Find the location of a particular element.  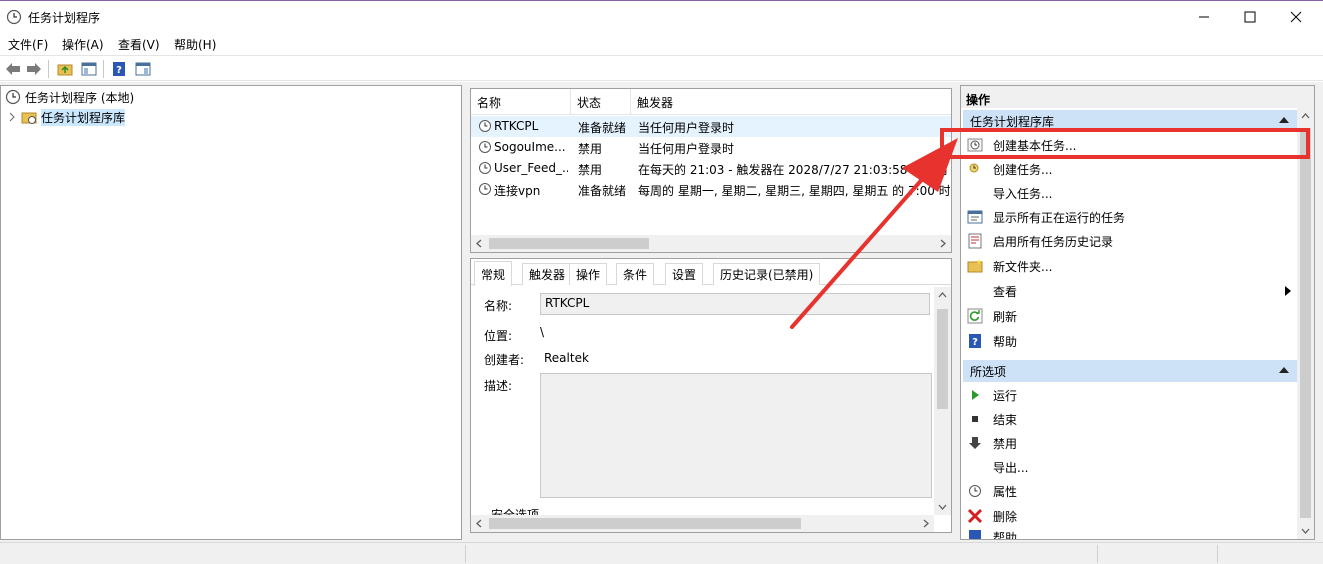

column-name-label: 名称 is located at coordinates (489, 102).